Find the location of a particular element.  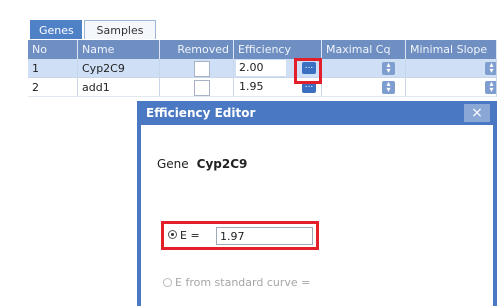

header-efficiency: Efficiency is located at coordinates (278, 49).